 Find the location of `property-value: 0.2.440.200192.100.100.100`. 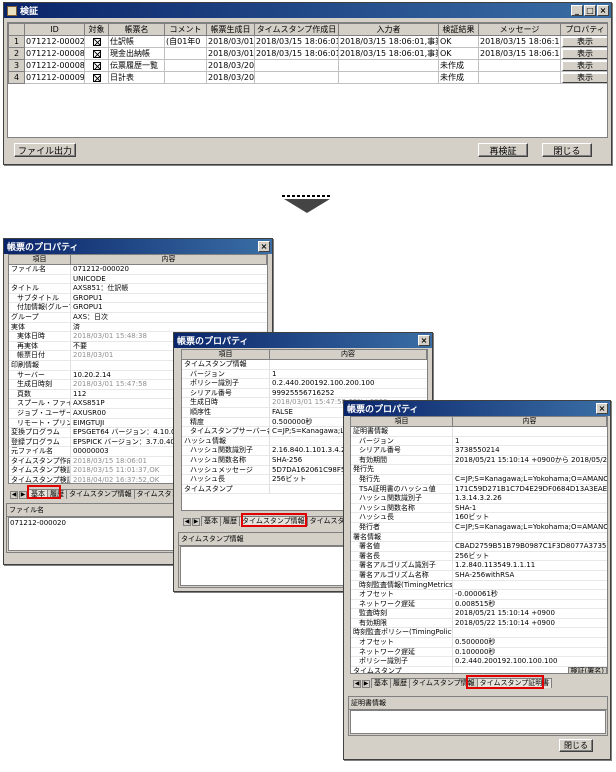

property-value: 0.2.440.200192.100.100.100 is located at coordinates (530, 662).